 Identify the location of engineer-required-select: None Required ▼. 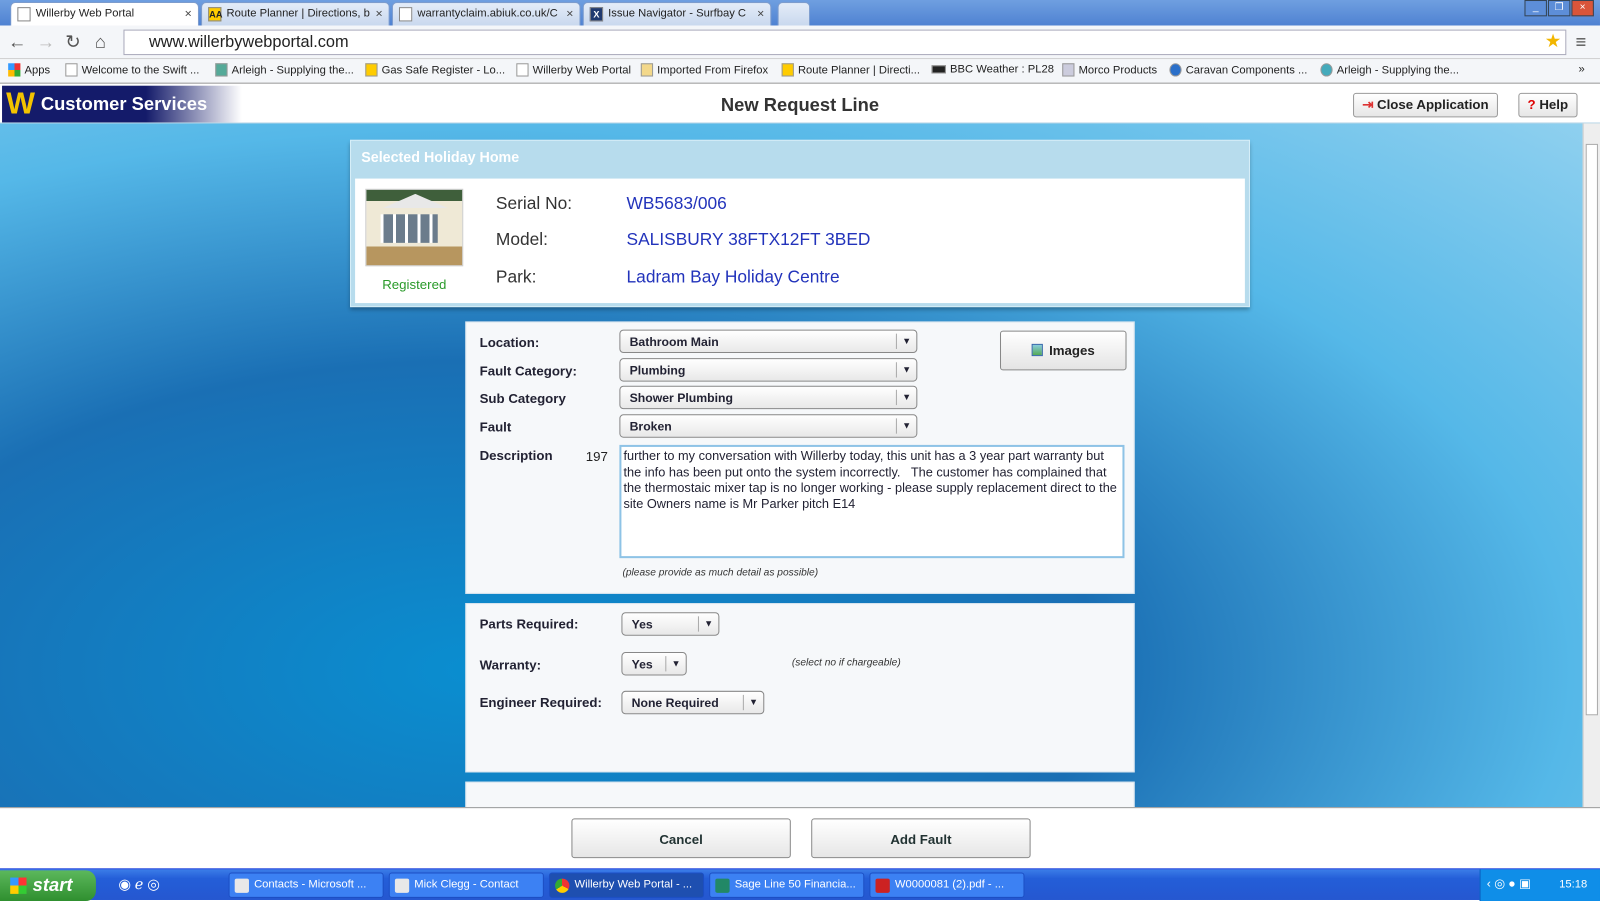
(693, 702).